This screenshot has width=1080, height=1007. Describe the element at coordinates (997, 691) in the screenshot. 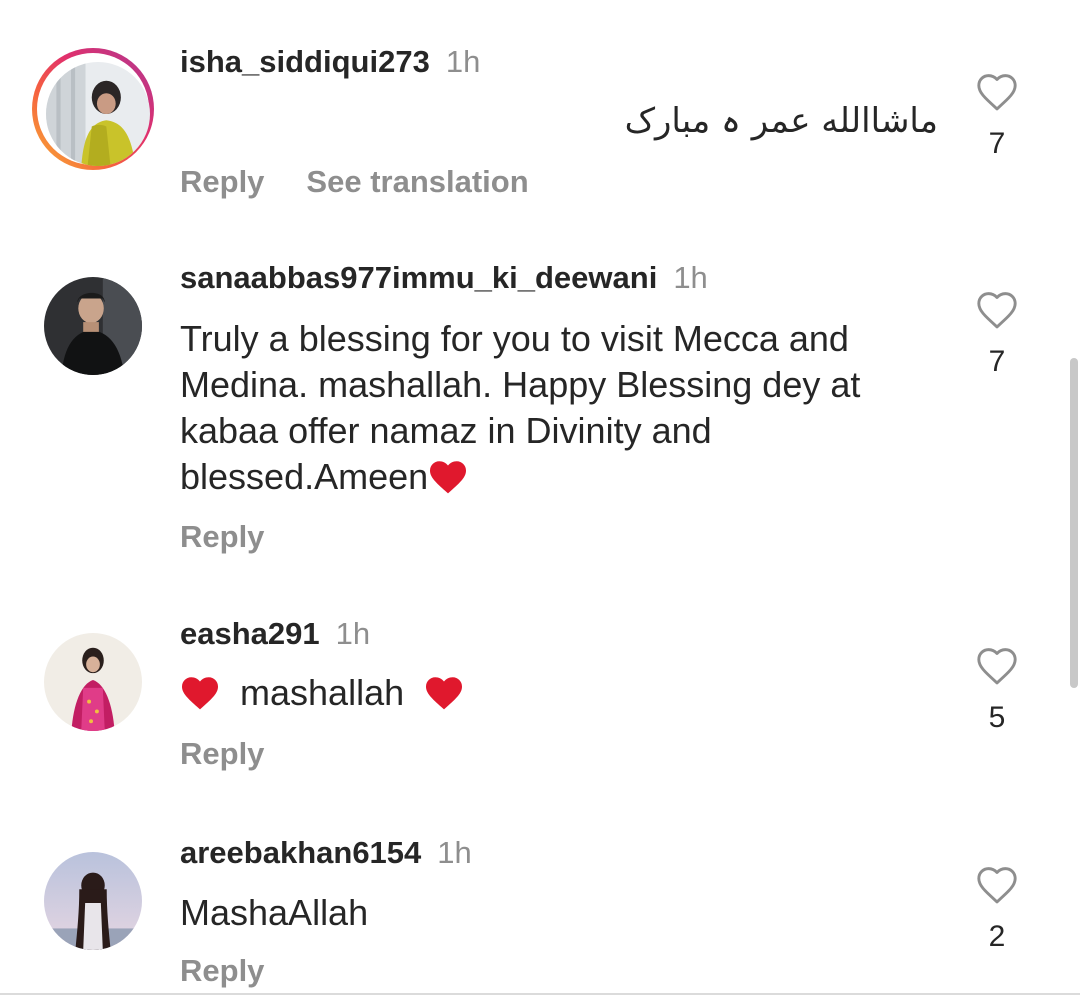

I see `like-control: 5` at that location.